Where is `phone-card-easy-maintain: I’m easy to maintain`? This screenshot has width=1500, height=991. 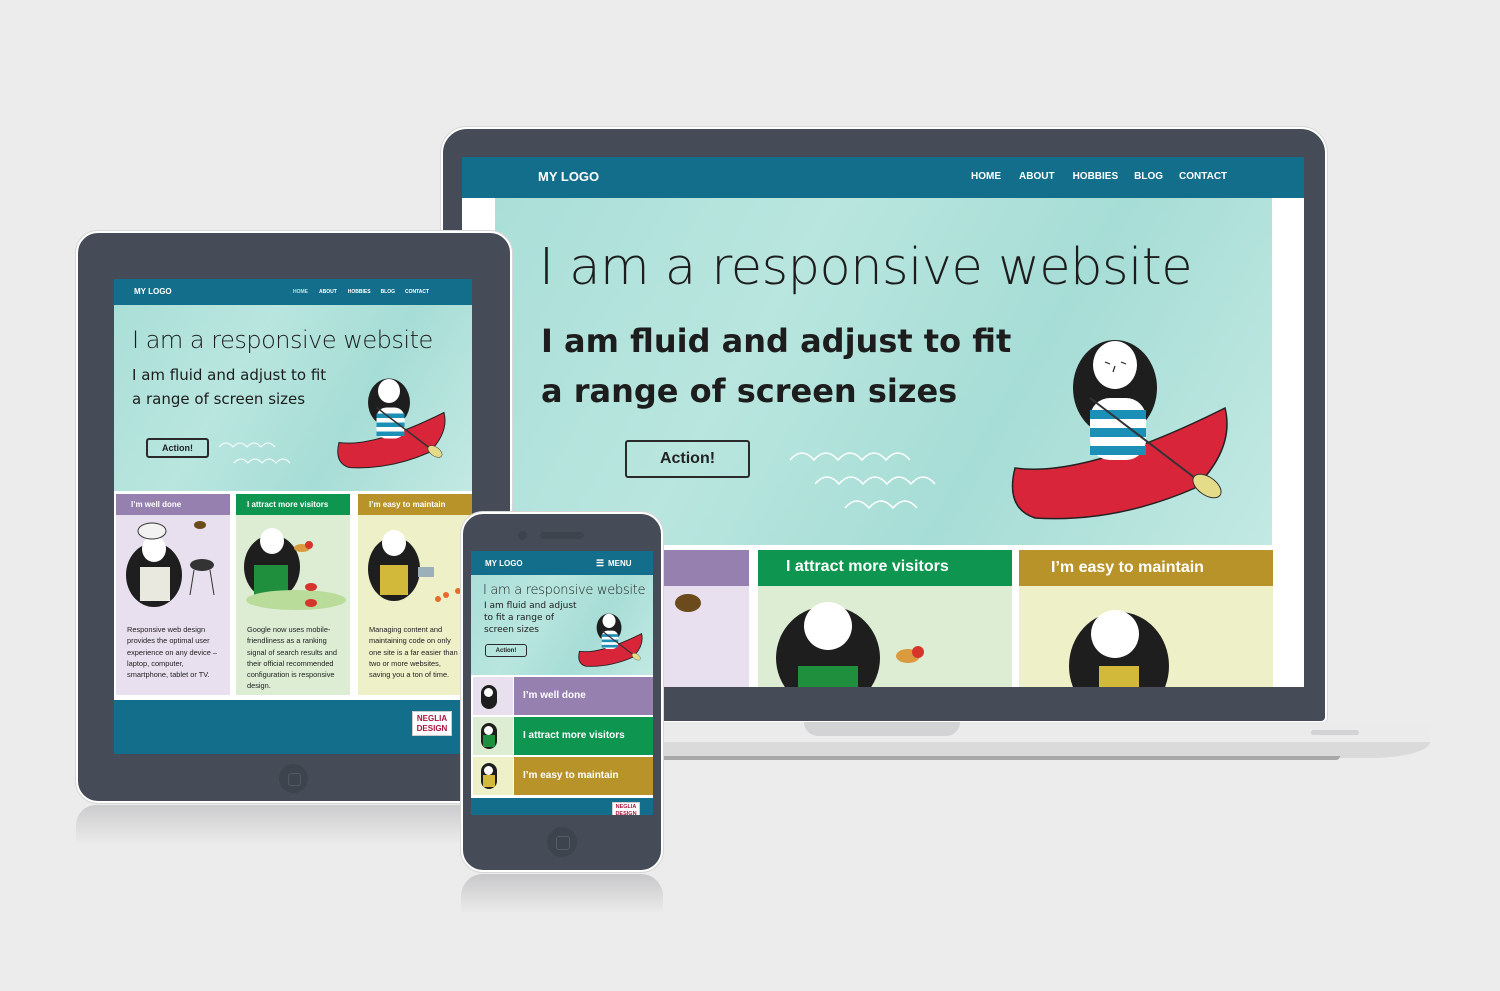 phone-card-easy-maintain: I’m easy to maintain is located at coordinates (563, 776).